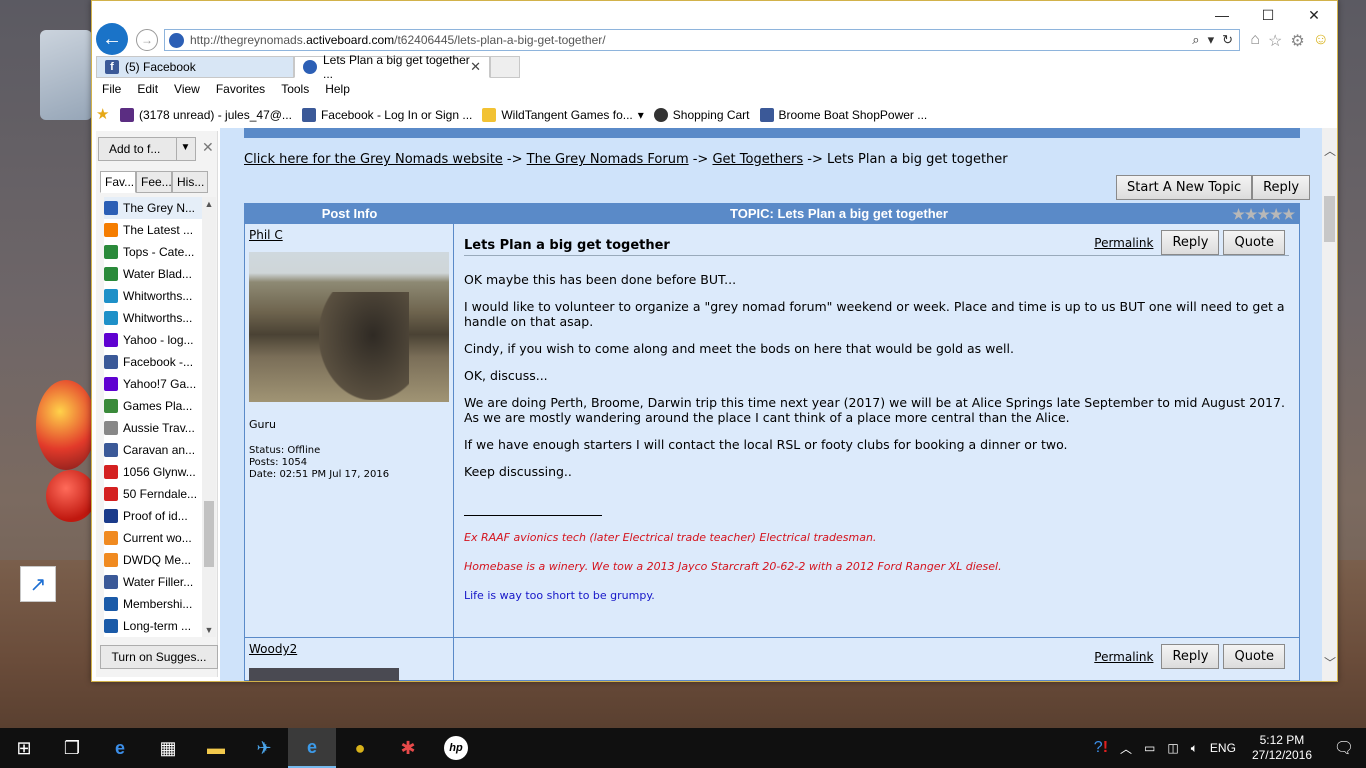 The image size is (1366, 768). Describe the element at coordinates (1195, 40) in the screenshot. I see `search-icon: ⌕` at that location.